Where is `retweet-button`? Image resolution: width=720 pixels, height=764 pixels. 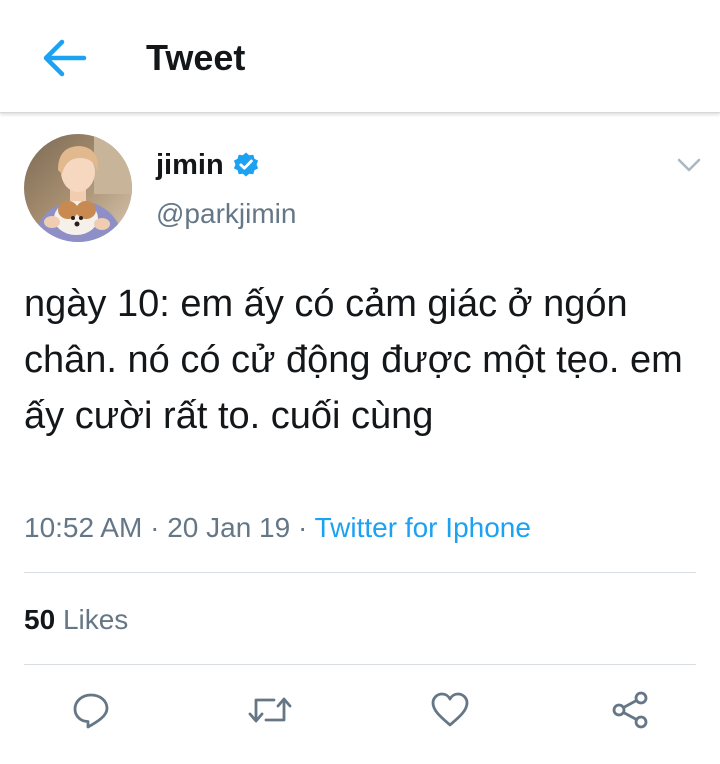 retweet-button is located at coordinates (270, 710).